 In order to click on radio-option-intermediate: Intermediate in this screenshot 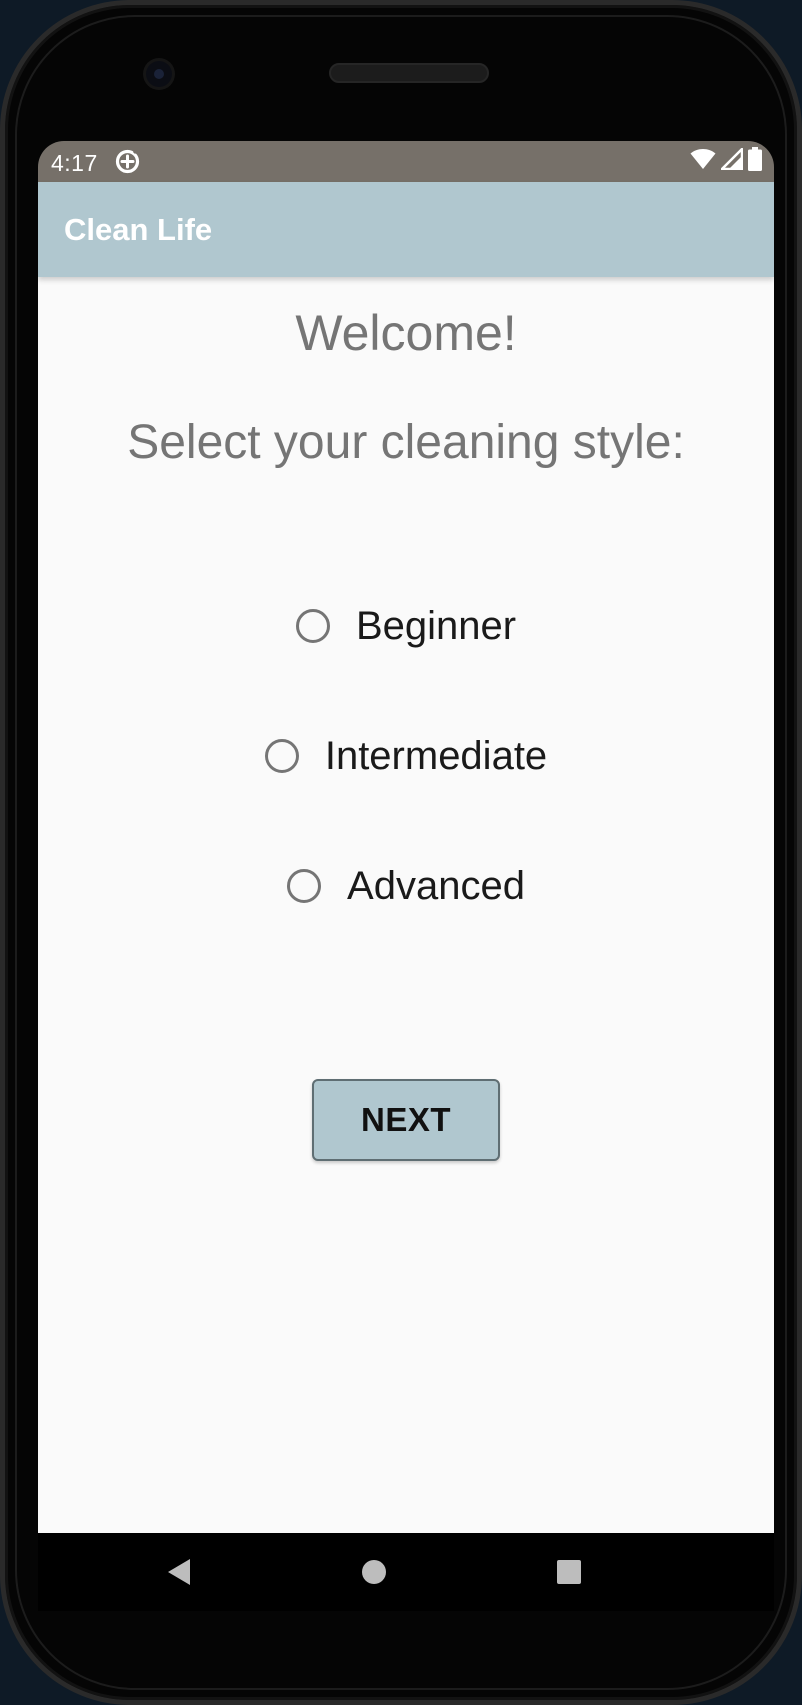, I will do `click(406, 756)`.